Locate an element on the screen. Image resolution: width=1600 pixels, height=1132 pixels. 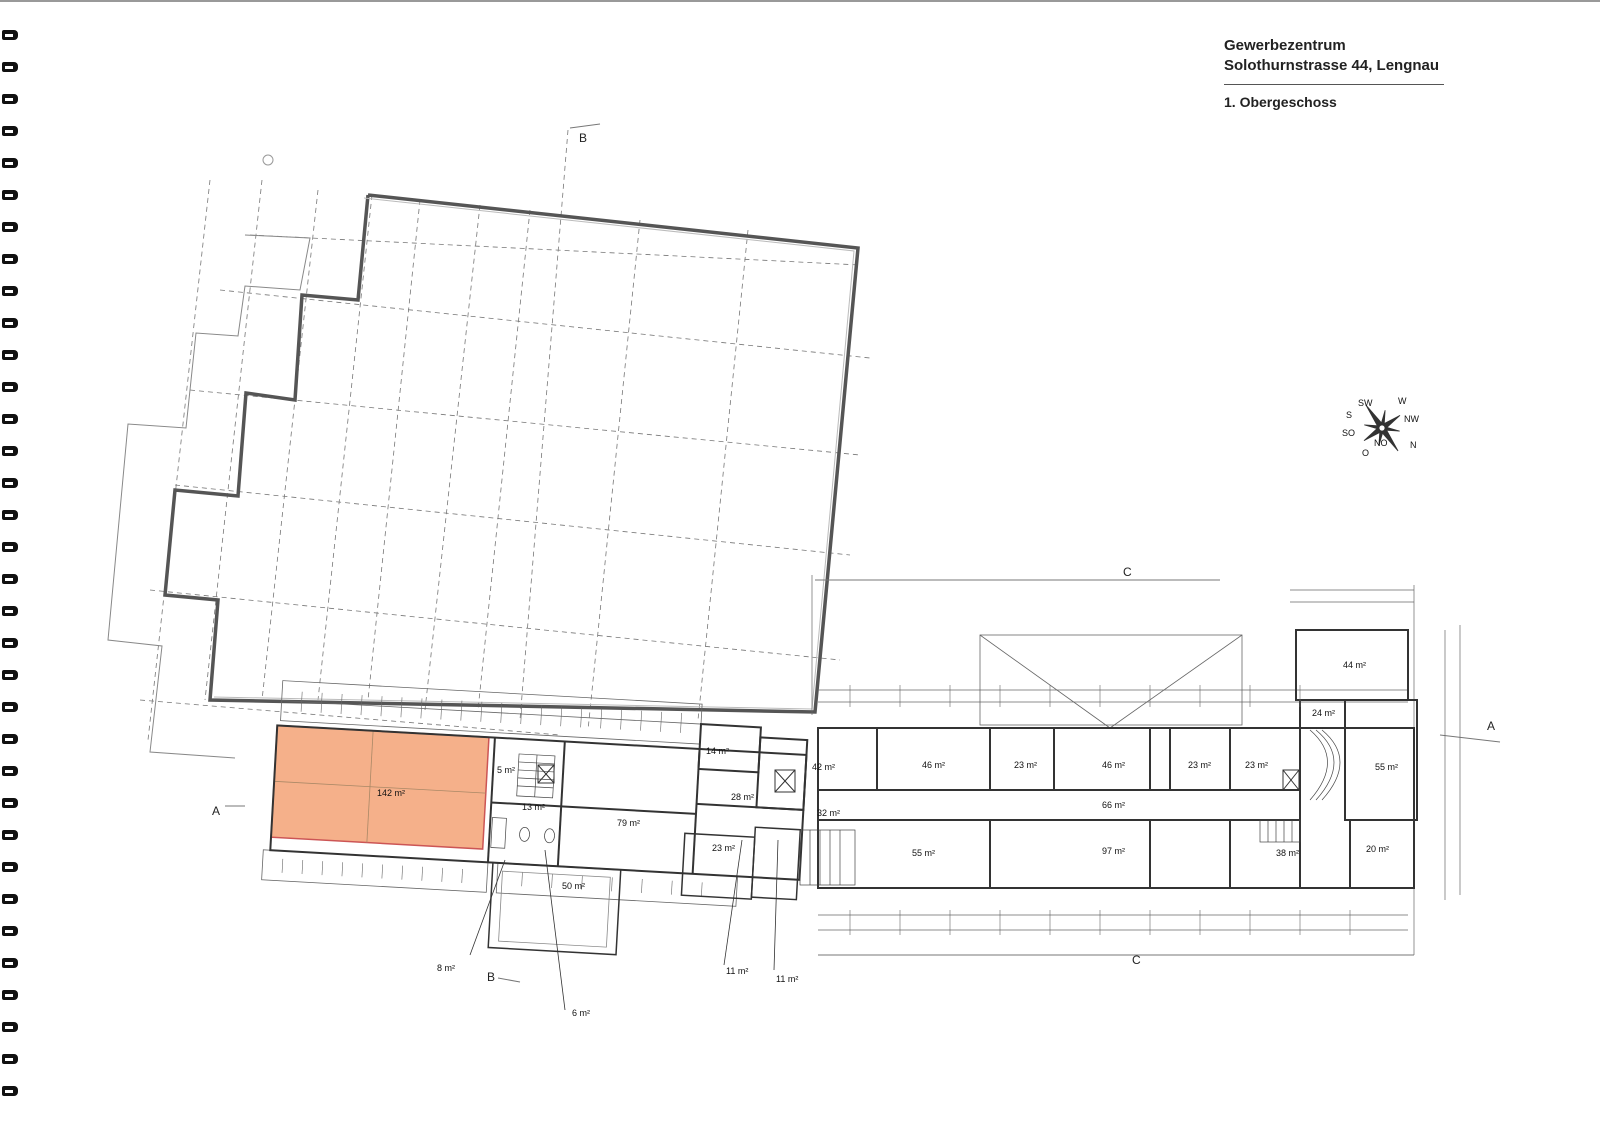
section-mark-c-top: C is located at coordinates (1127, 572).